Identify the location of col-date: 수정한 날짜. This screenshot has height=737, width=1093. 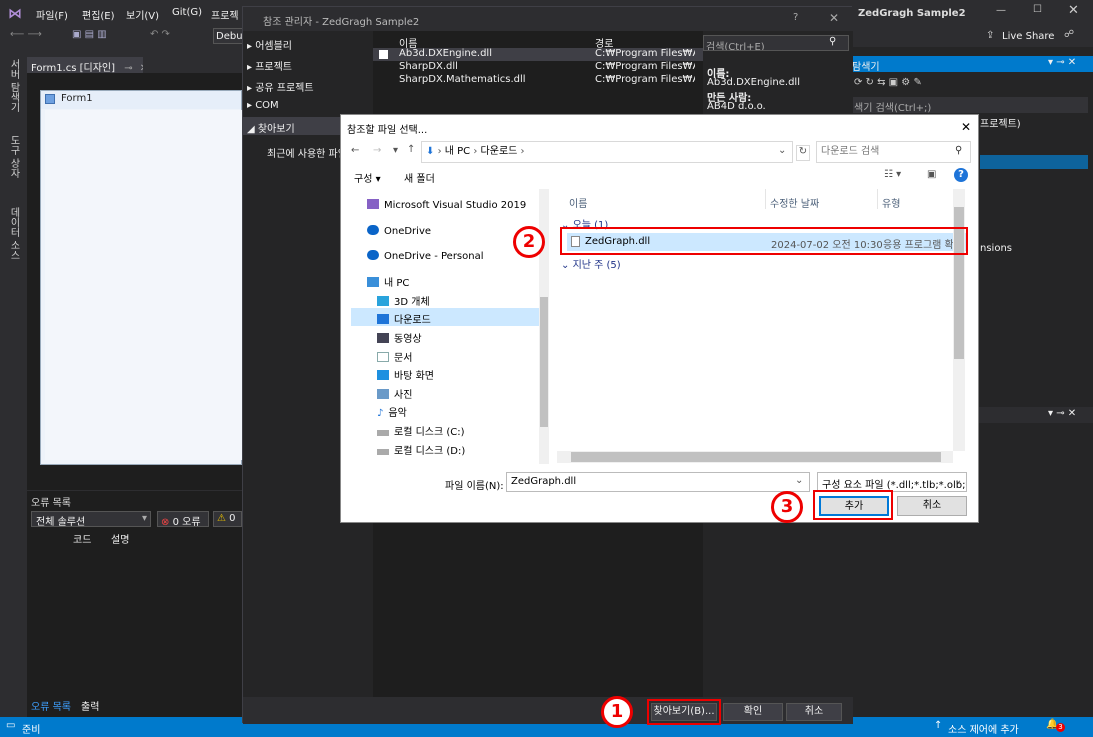
(794, 202).